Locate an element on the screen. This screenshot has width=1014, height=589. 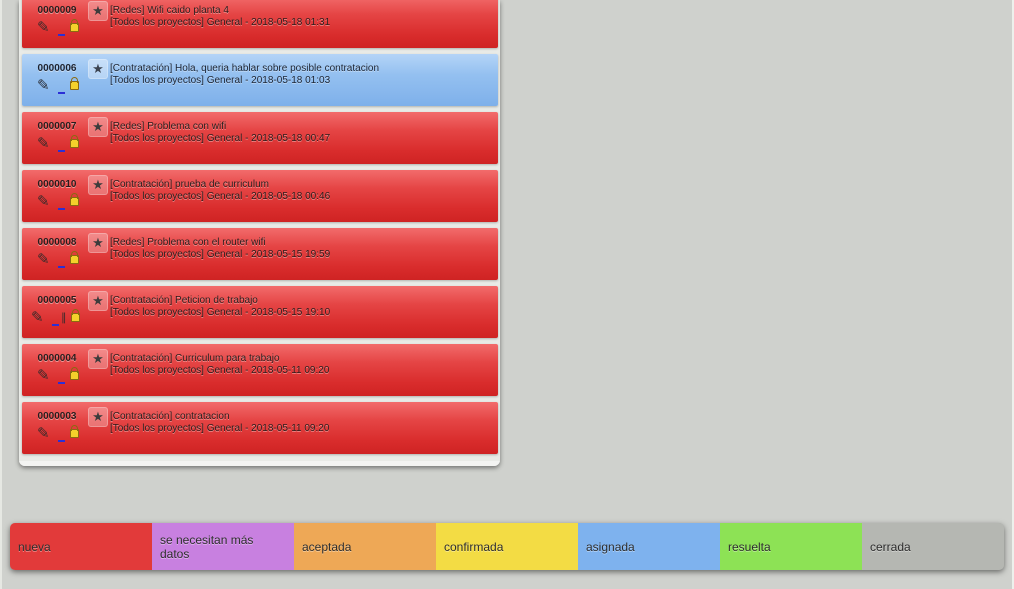
legend-label: se necesitan más datos is located at coordinates (207, 546).